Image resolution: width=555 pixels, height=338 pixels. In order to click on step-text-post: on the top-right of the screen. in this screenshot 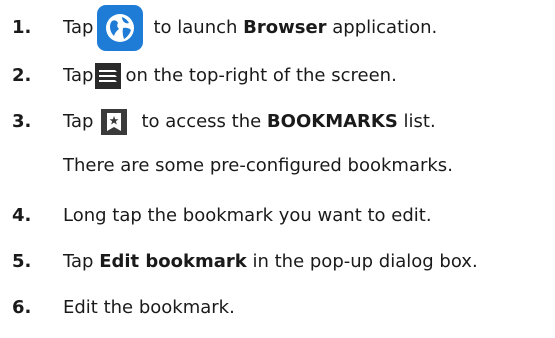, I will do `click(261, 75)`.